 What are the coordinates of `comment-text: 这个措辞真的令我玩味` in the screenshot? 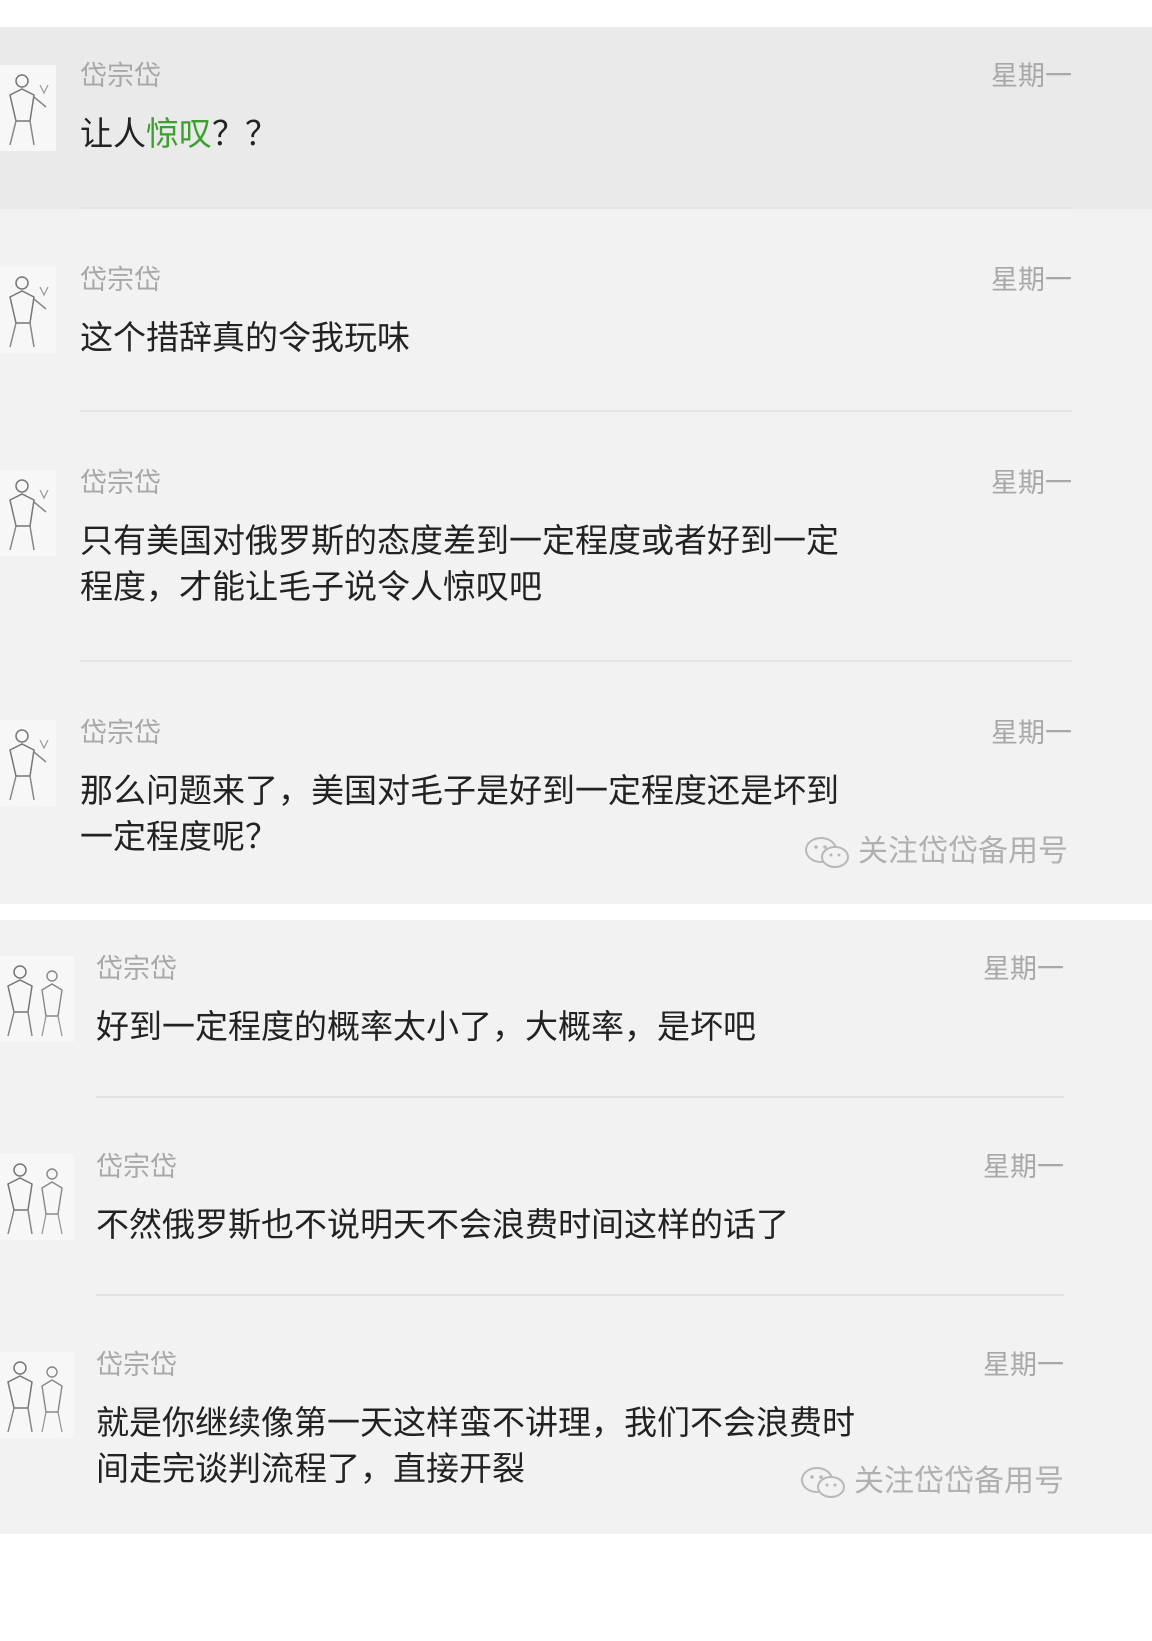 It's located at (245, 337).